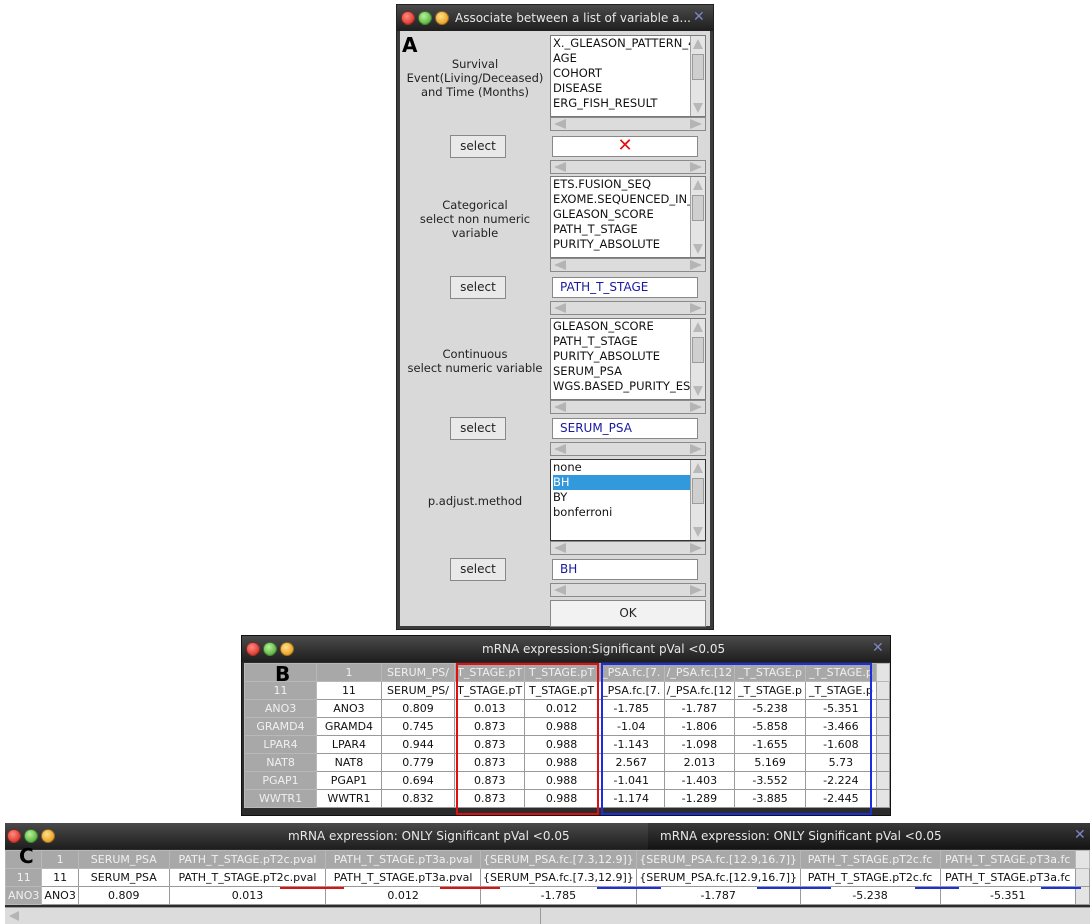 The width and height of the screenshot is (1090, 924). Describe the element at coordinates (558, 877) in the screenshot. I see `table-cell: {SERUM_PSA.fc.[7.3,12.9]}` at that location.